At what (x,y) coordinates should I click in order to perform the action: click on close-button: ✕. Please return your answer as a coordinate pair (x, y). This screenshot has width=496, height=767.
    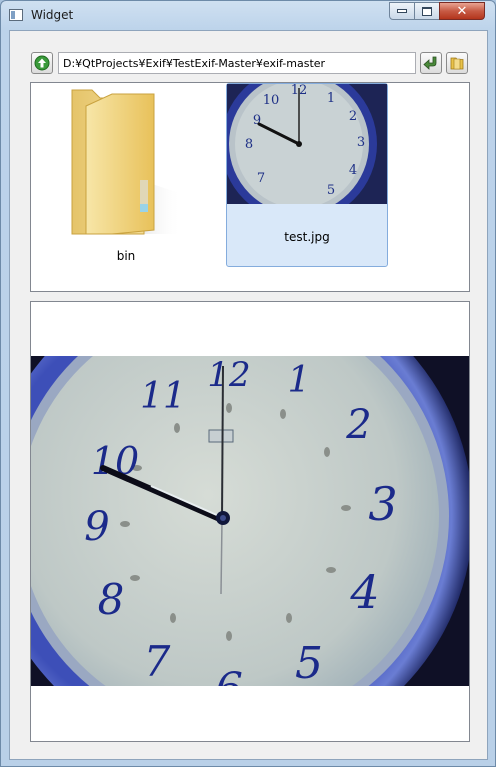
    Looking at the image, I should click on (462, 11).